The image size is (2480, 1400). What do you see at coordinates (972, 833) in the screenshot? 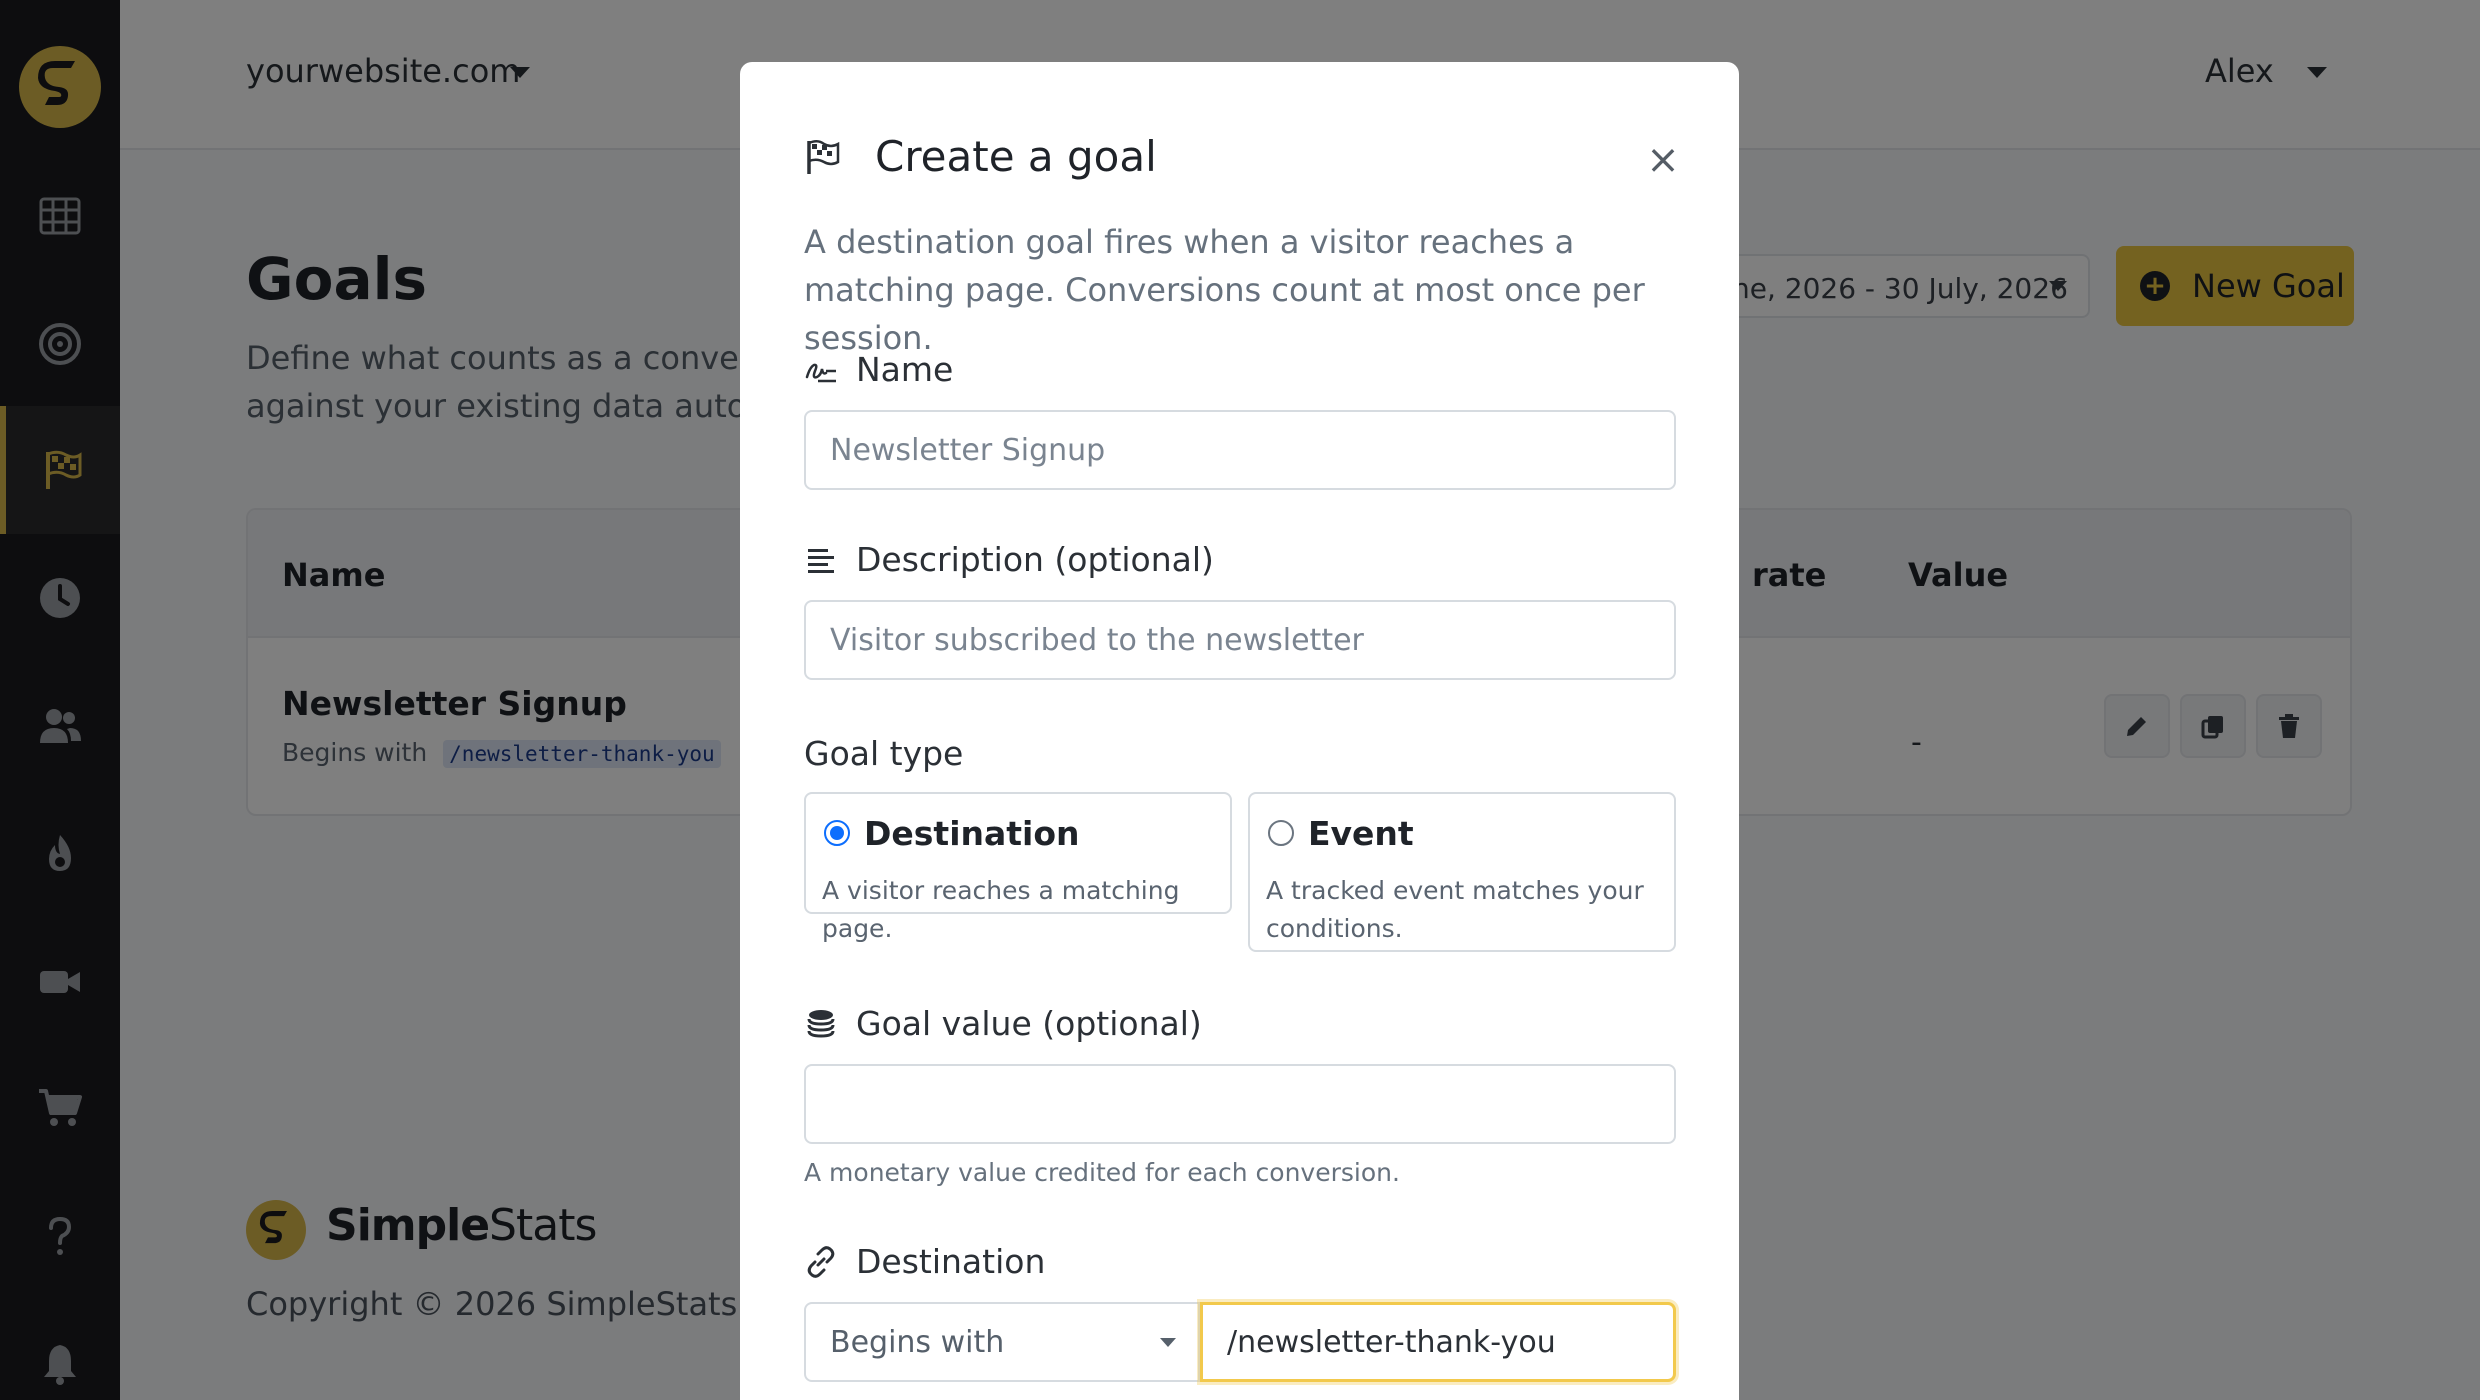
I see `radio-title: Destination` at bounding box center [972, 833].